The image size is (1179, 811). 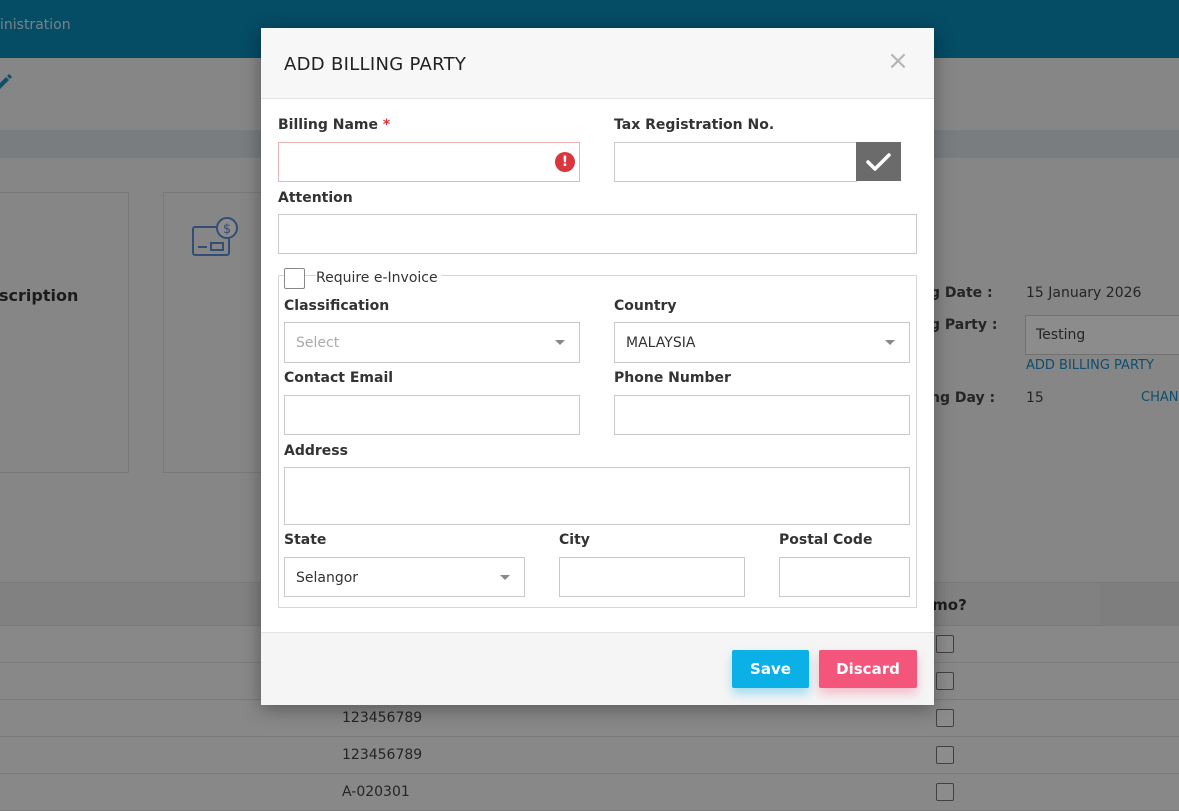 I want to click on classification-select: Select, so click(x=432, y=342).